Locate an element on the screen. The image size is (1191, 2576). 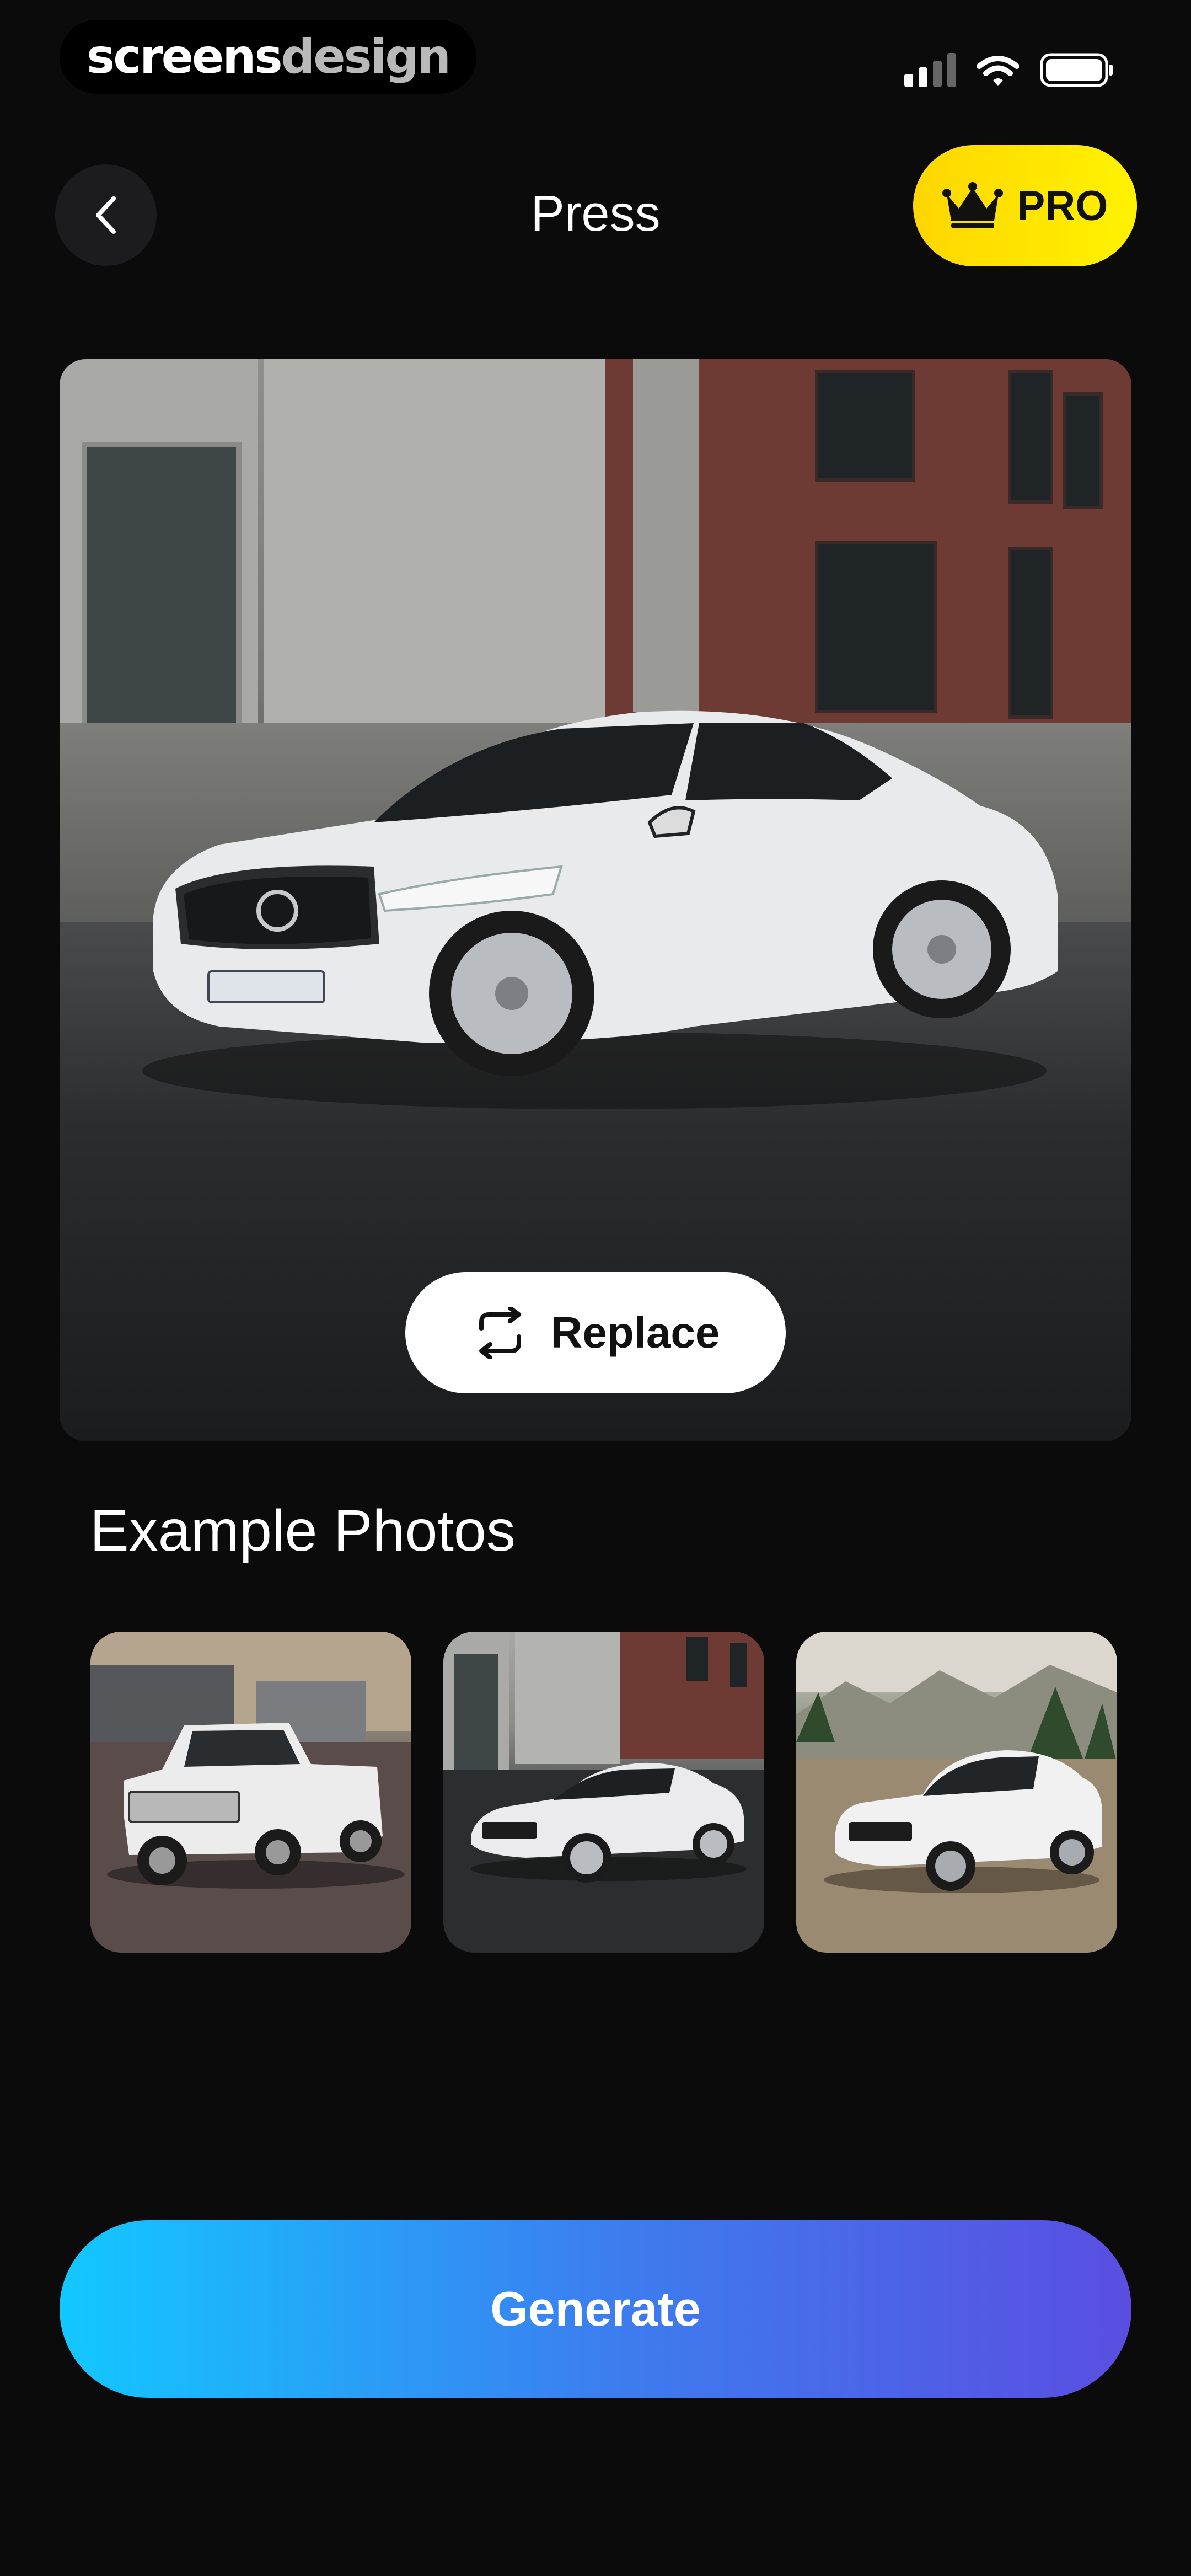
watermark-part1: screens is located at coordinates (185, 56).